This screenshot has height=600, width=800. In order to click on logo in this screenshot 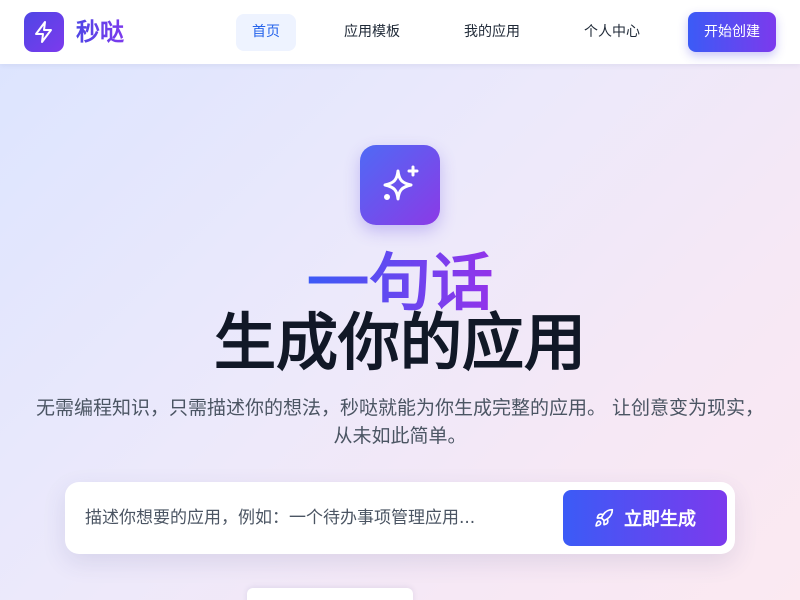, I will do `click(44, 32)`.